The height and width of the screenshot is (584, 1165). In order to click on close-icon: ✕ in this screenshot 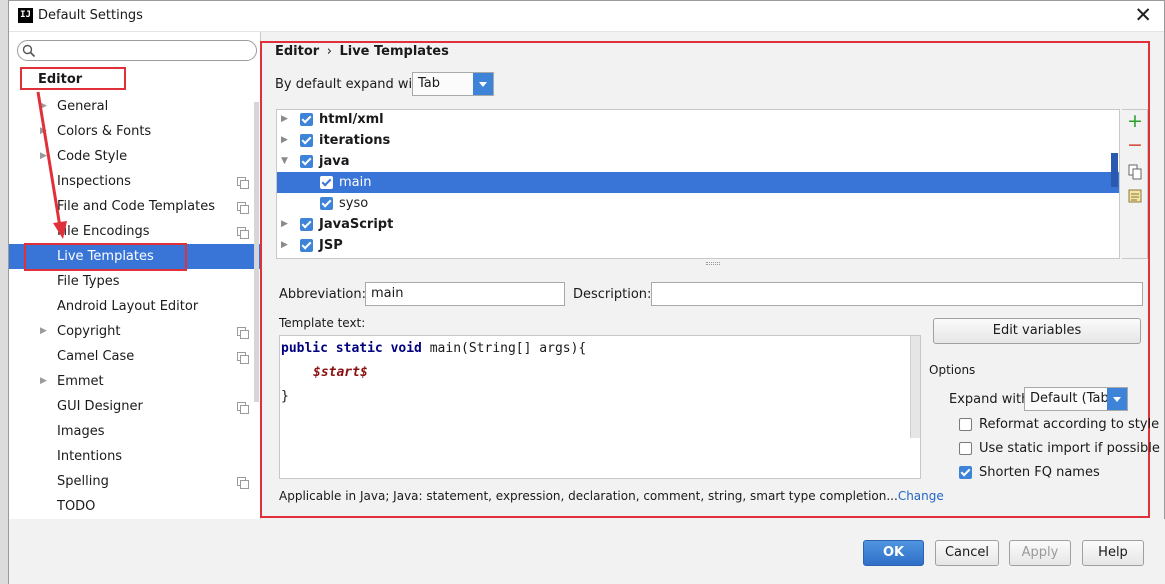, I will do `click(1143, 15)`.